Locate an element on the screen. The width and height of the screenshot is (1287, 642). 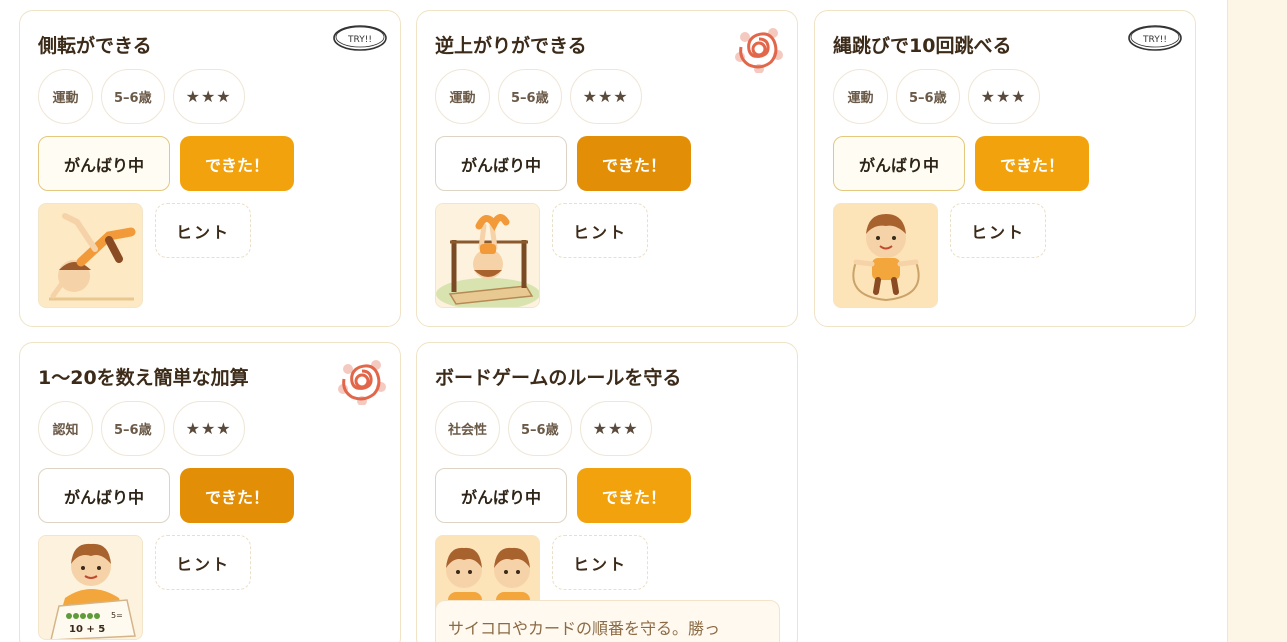
category-tag: 社会性 is located at coordinates (468, 428).